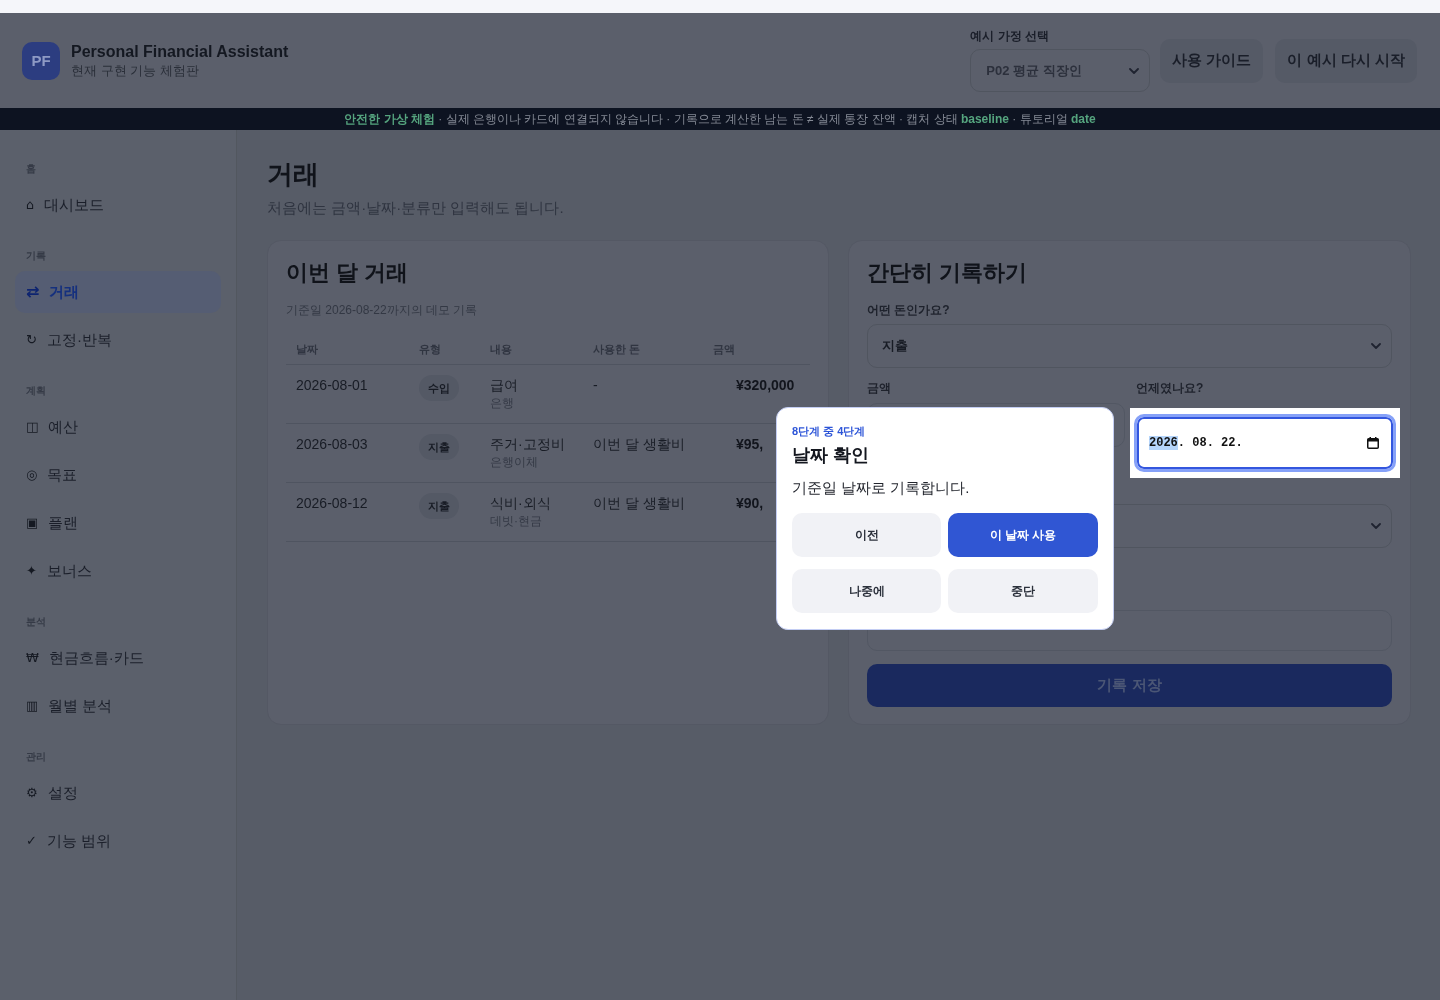  Describe the element at coordinates (118, 658) in the screenshot. I see `nav-item: ₩ 현금흐름·카드` at that location.